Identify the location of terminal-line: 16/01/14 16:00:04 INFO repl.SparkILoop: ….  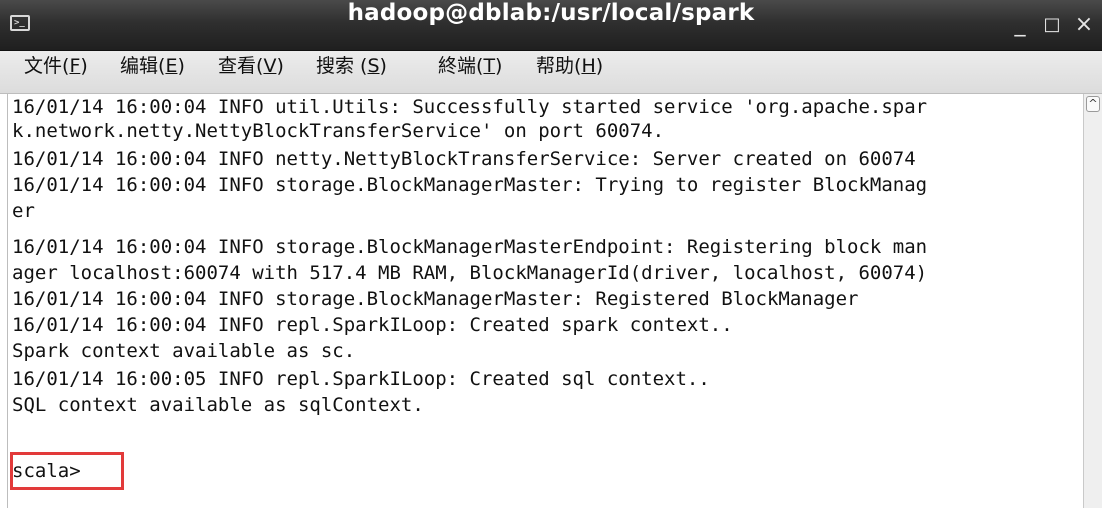
(372, 325).